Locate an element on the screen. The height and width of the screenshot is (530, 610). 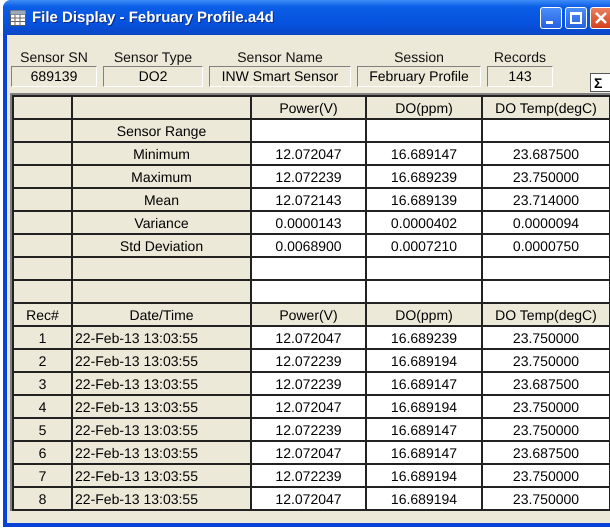
table-cell: 0.0000402 is located at coordinates (424, 222).